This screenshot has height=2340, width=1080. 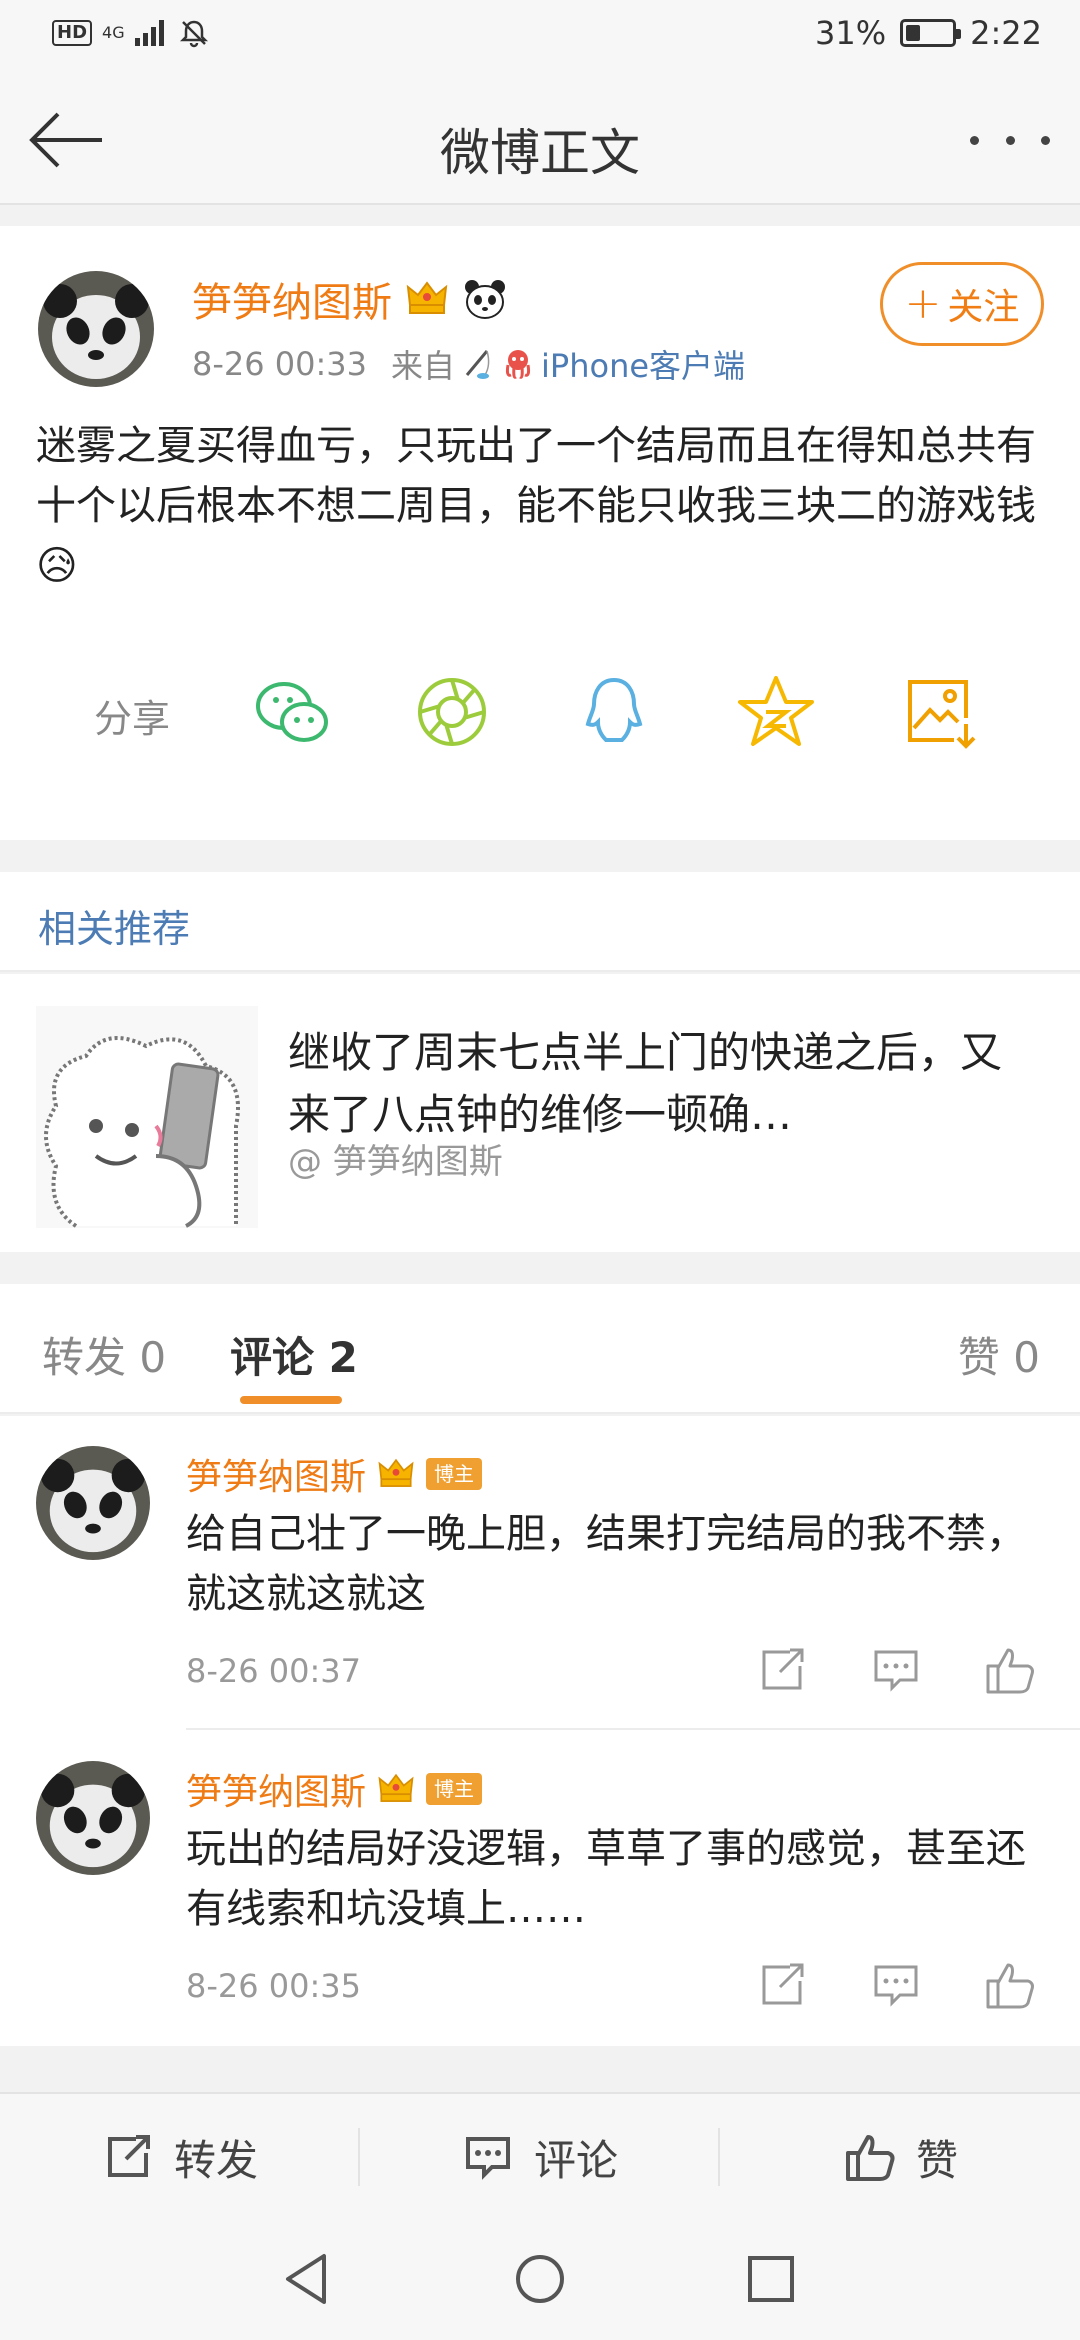 I want to click on plus-icon: +, so click(x=923, y=303).